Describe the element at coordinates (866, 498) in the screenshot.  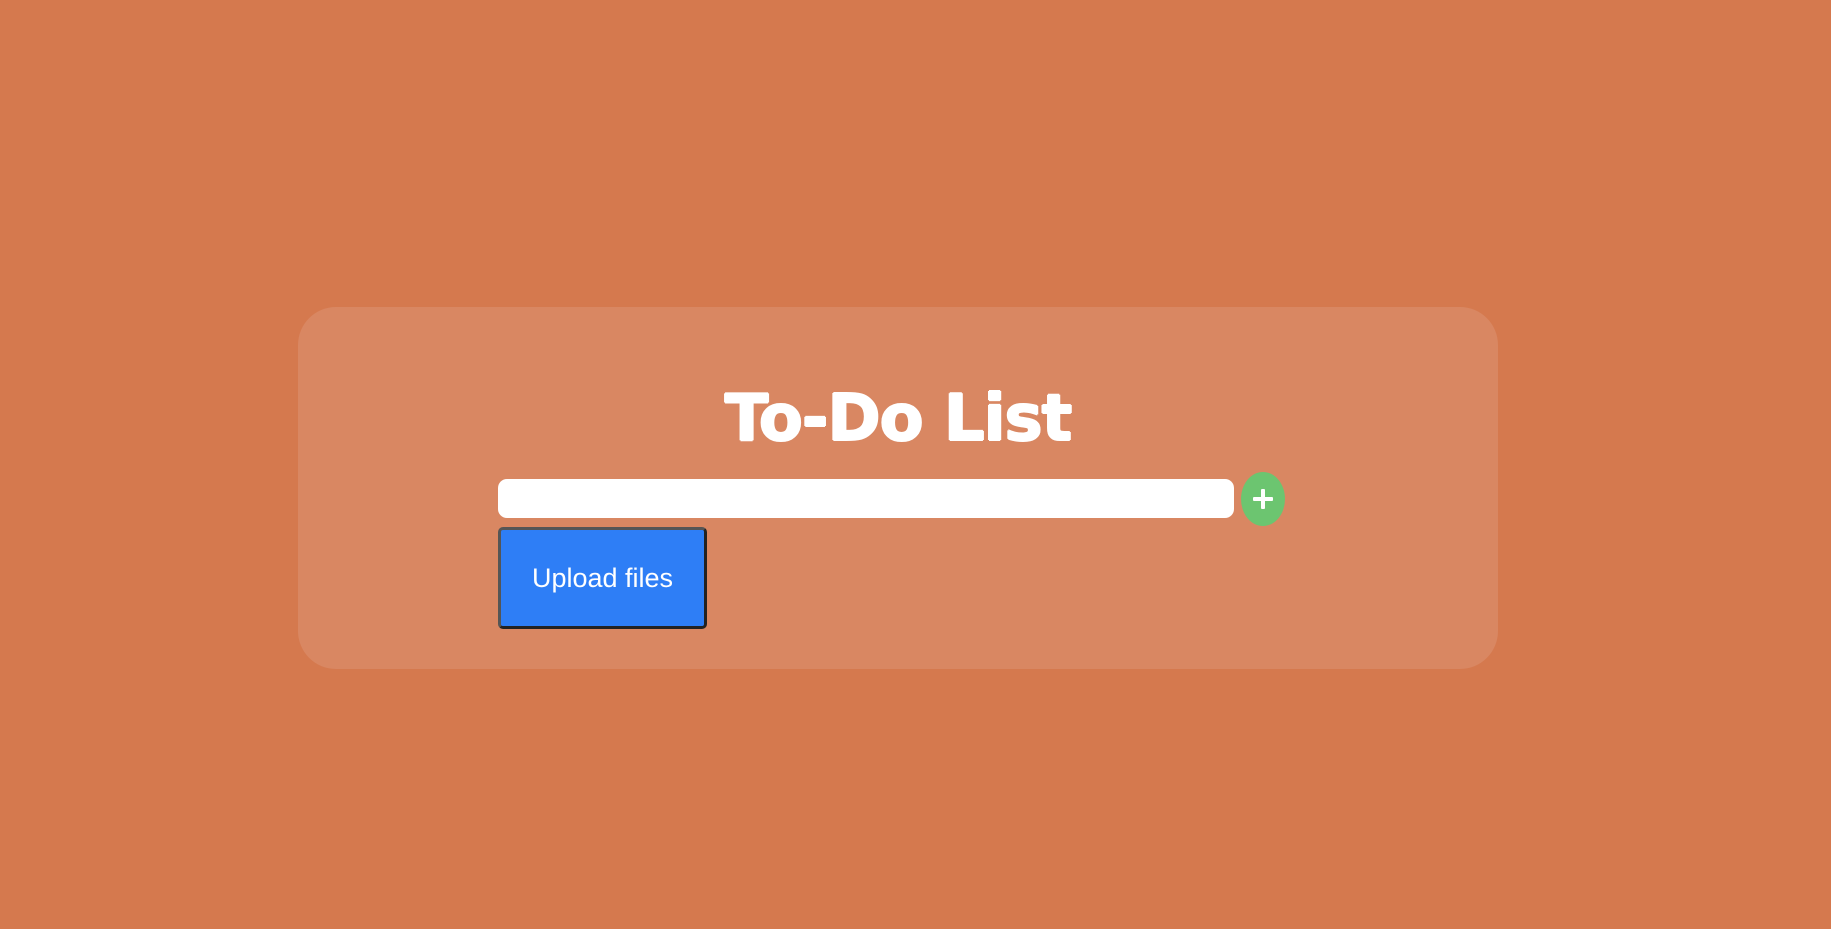
I see `task-input` at that location.